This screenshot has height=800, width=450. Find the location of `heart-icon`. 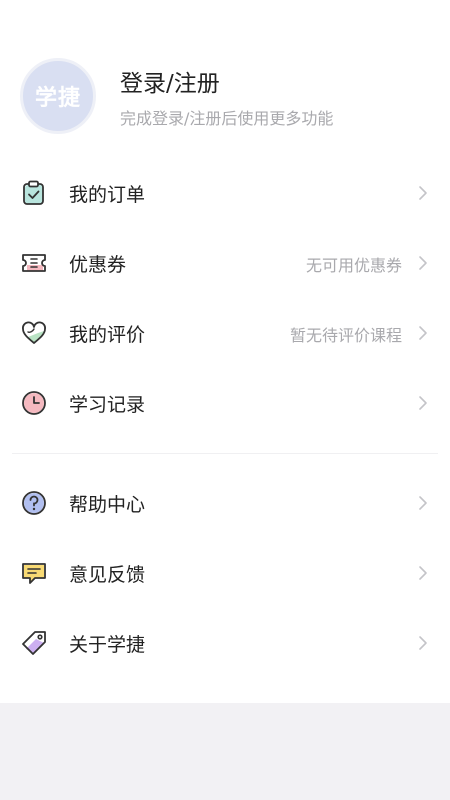

heart-icon is located at coordinates (34, 332).